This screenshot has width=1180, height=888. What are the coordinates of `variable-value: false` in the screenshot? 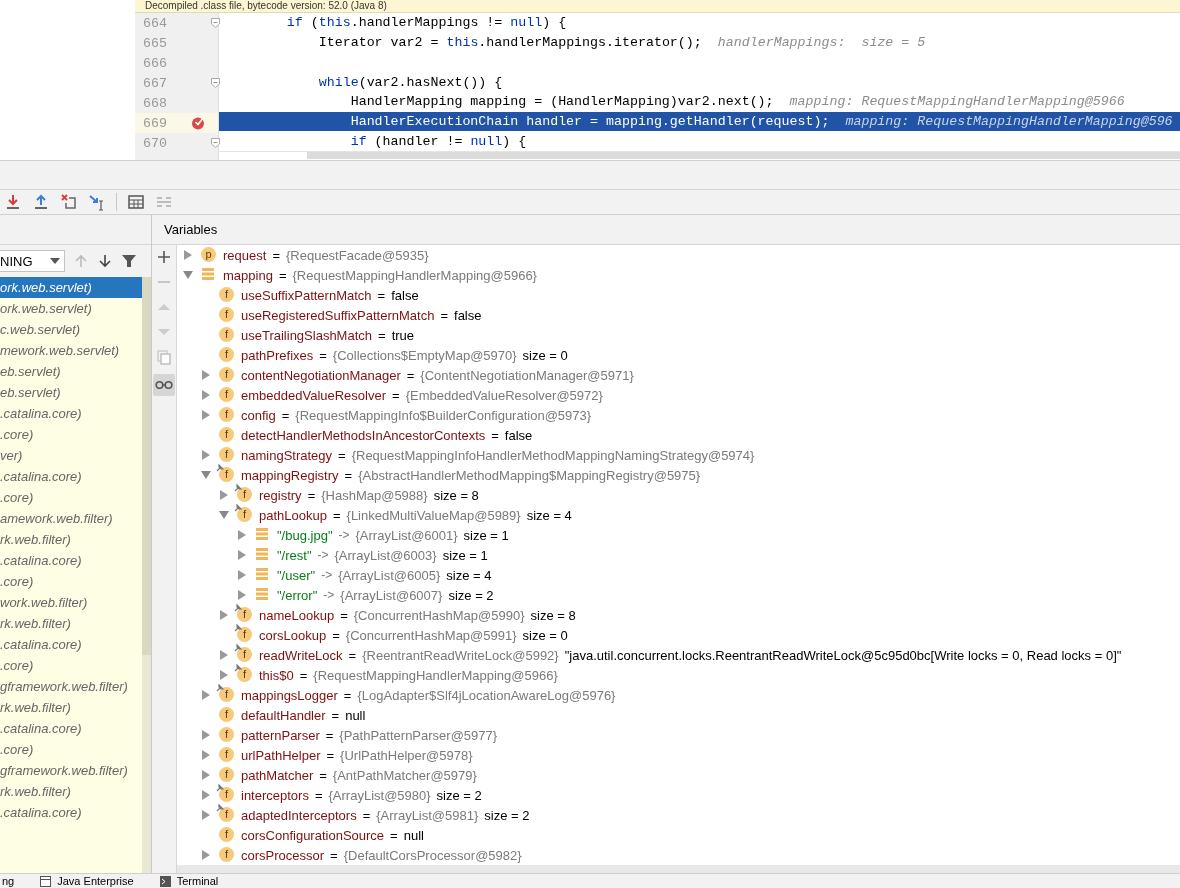 It's located at (518, 435).